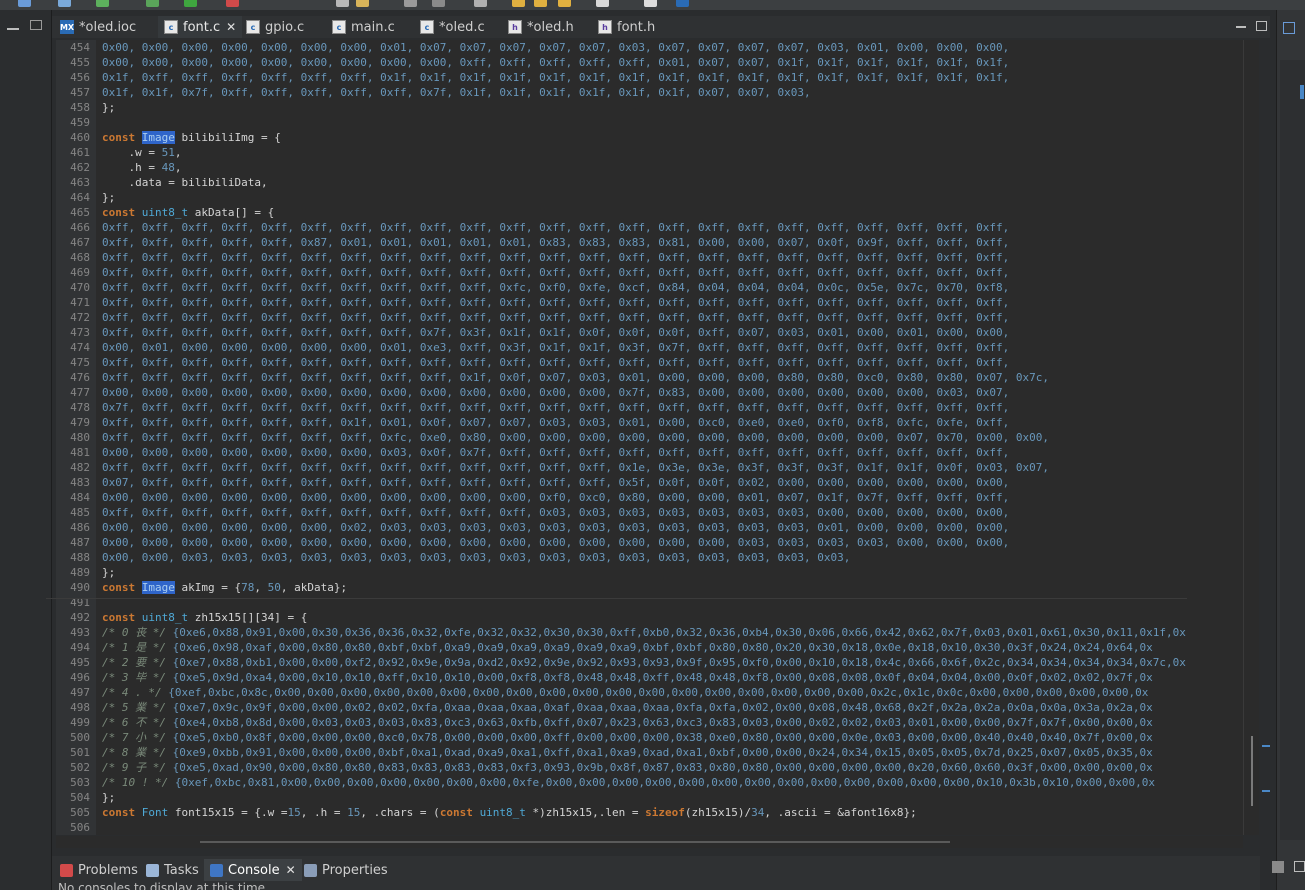 The height and width of the screenshot is (890, 1305). Describe the element at coordinates (80, 197) in the screenshot. I see `line-number: 464` at that location.